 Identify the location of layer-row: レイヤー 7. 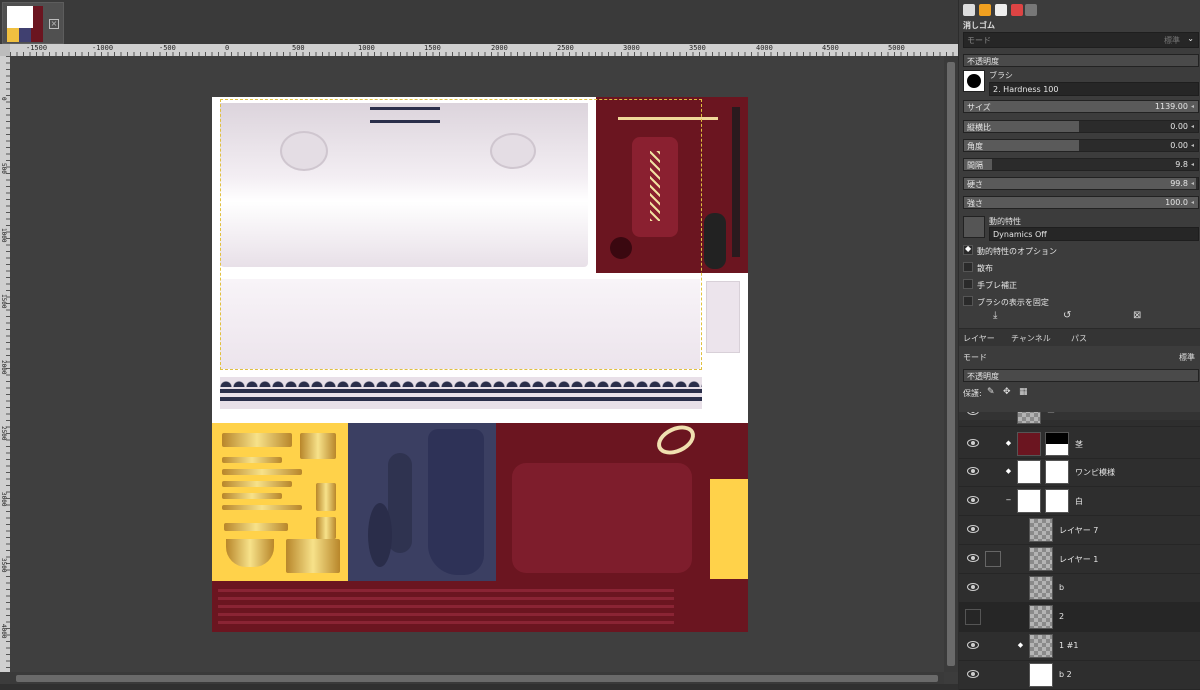
(1079, 530).